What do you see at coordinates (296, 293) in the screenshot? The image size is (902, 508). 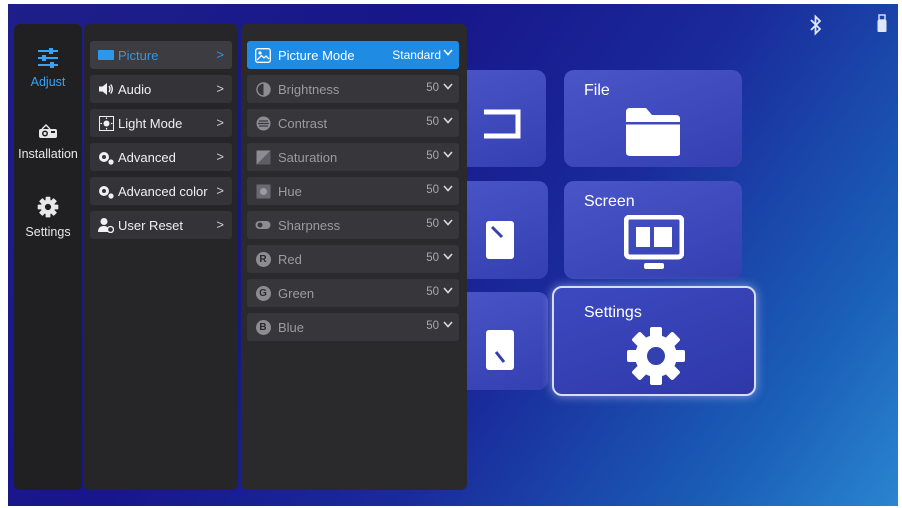 I see `setting-label: Green` at bounding box center [296, 293].